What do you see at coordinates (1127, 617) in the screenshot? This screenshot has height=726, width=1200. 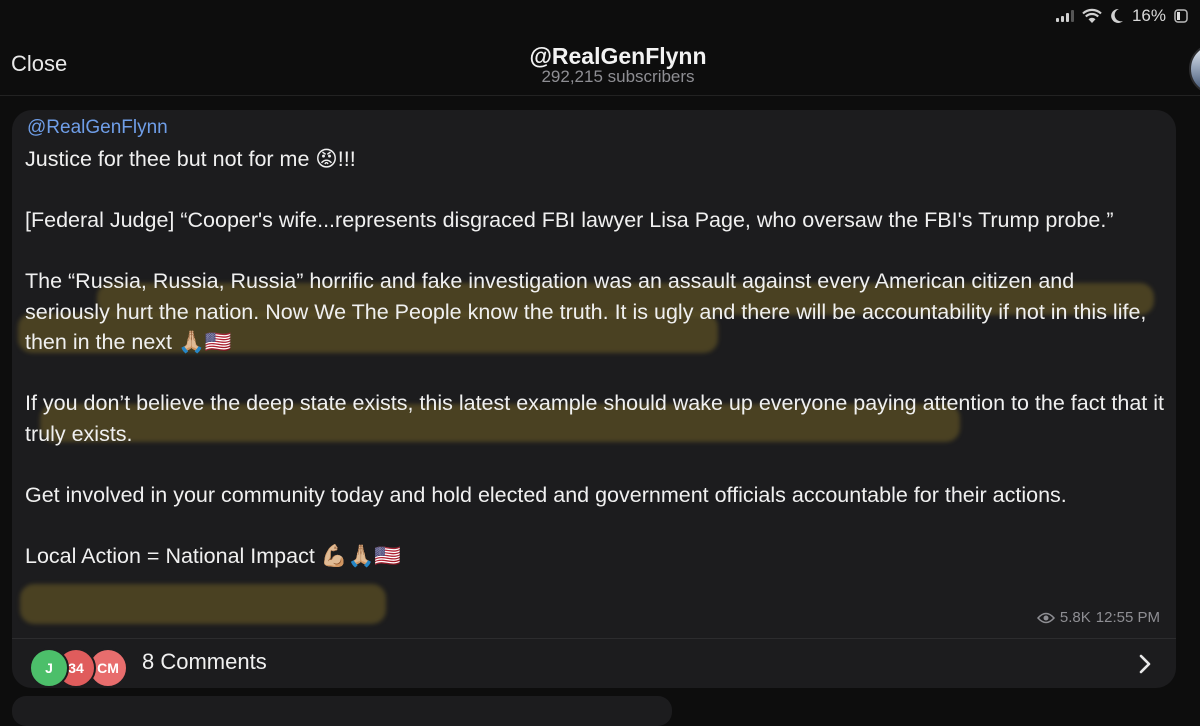 I see `post-time: 12:55 PM` at bounding box center [1127, 617].